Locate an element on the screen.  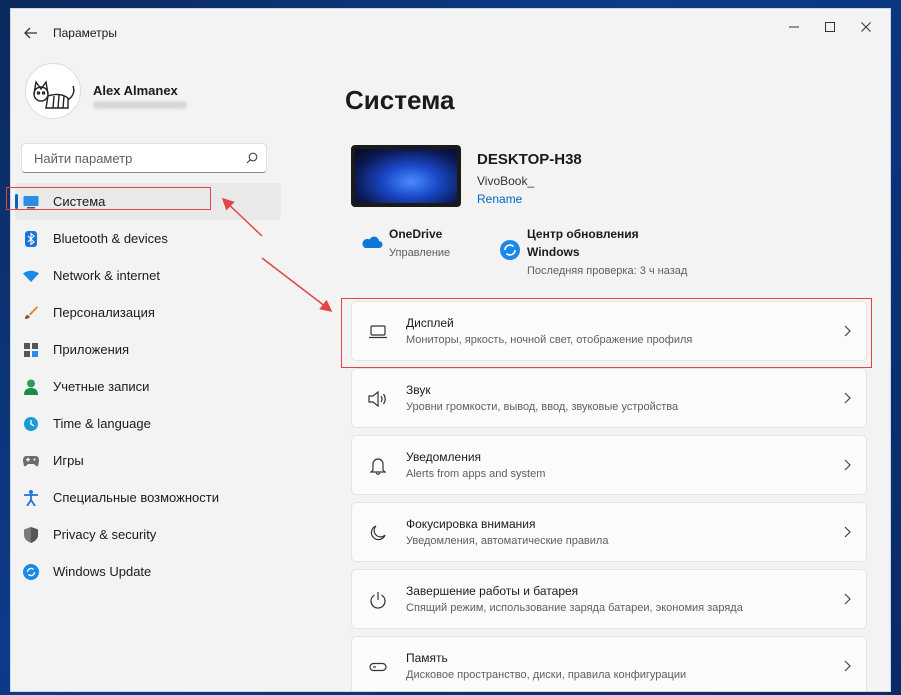
annotation-arrows is located at coordinates (277, 254).